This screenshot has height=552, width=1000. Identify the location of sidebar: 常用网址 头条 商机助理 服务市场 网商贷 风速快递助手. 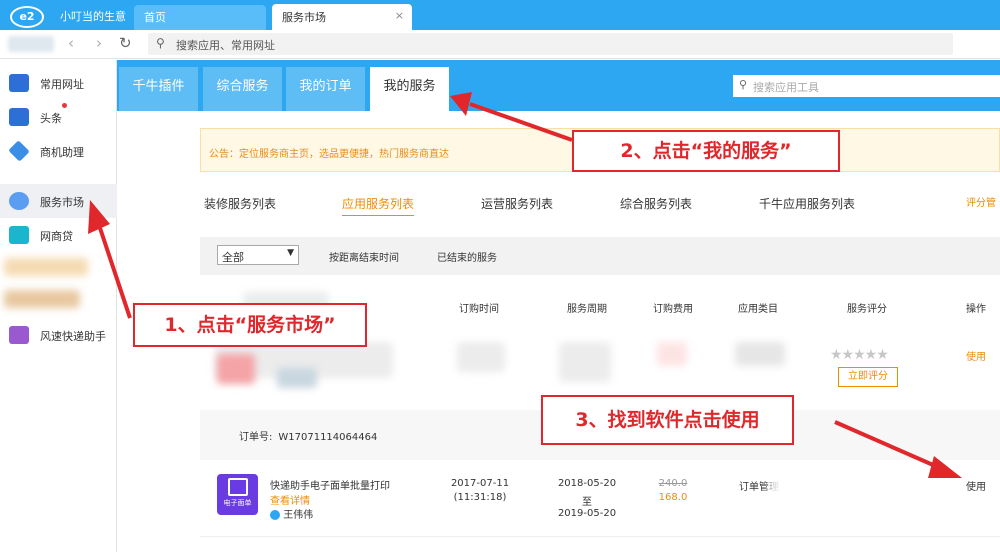
(58, 306).